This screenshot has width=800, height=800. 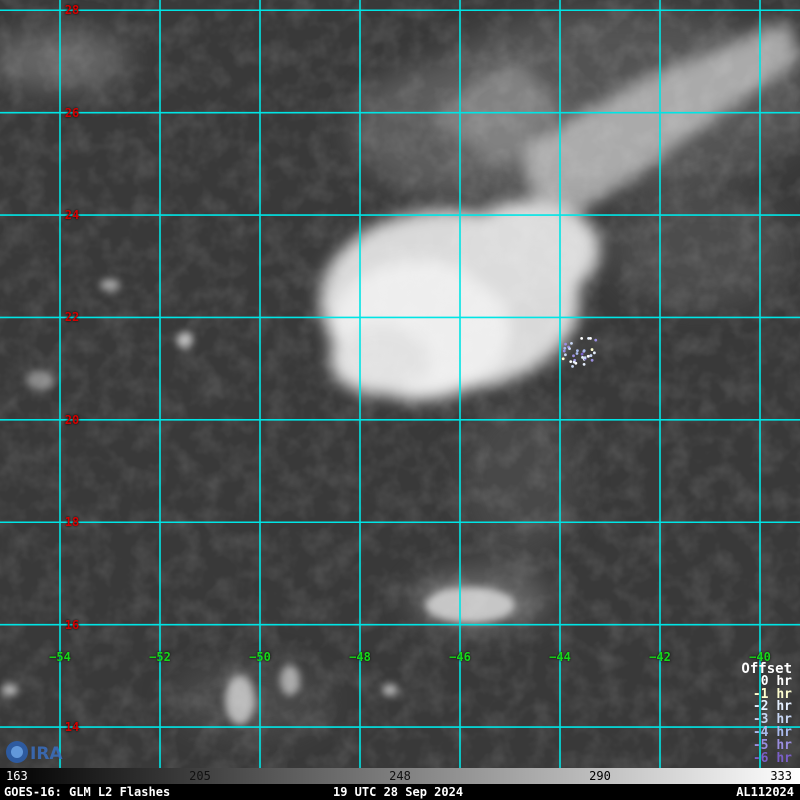 I want to click on longitude-label: −52, so click(x=160, y=657).